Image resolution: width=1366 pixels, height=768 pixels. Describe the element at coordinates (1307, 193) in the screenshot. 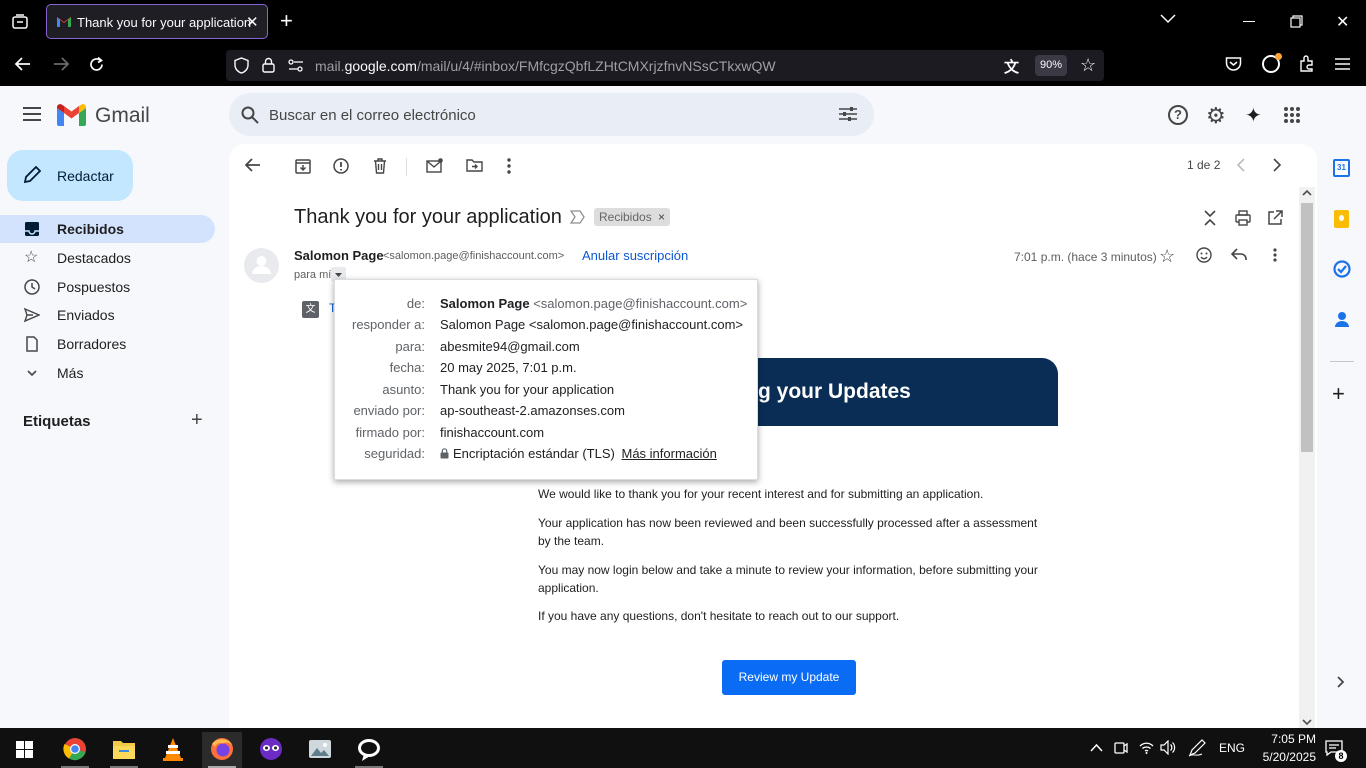

I see `scroll-up-arrow-icon` at that location.